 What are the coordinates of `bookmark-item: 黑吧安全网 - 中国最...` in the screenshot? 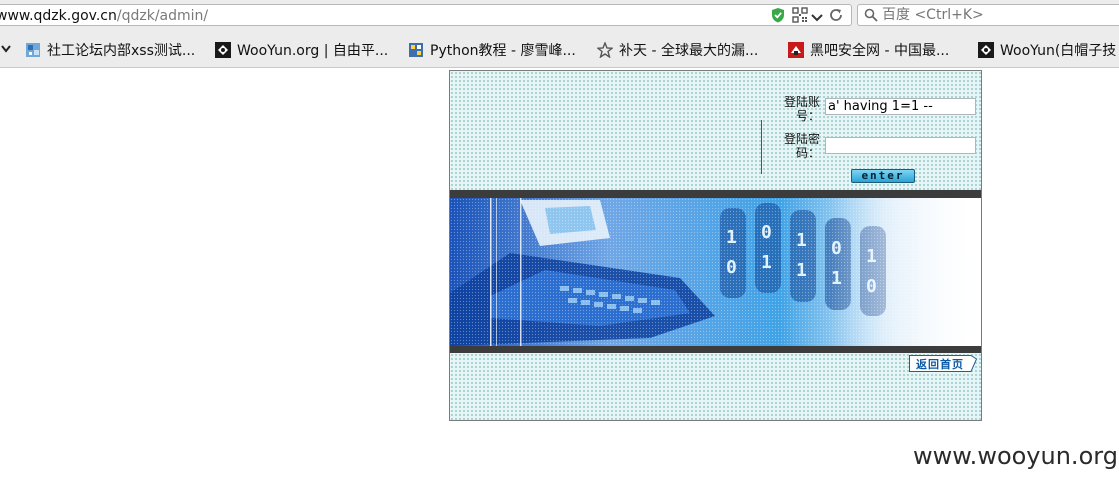 It's located at (868, 50).